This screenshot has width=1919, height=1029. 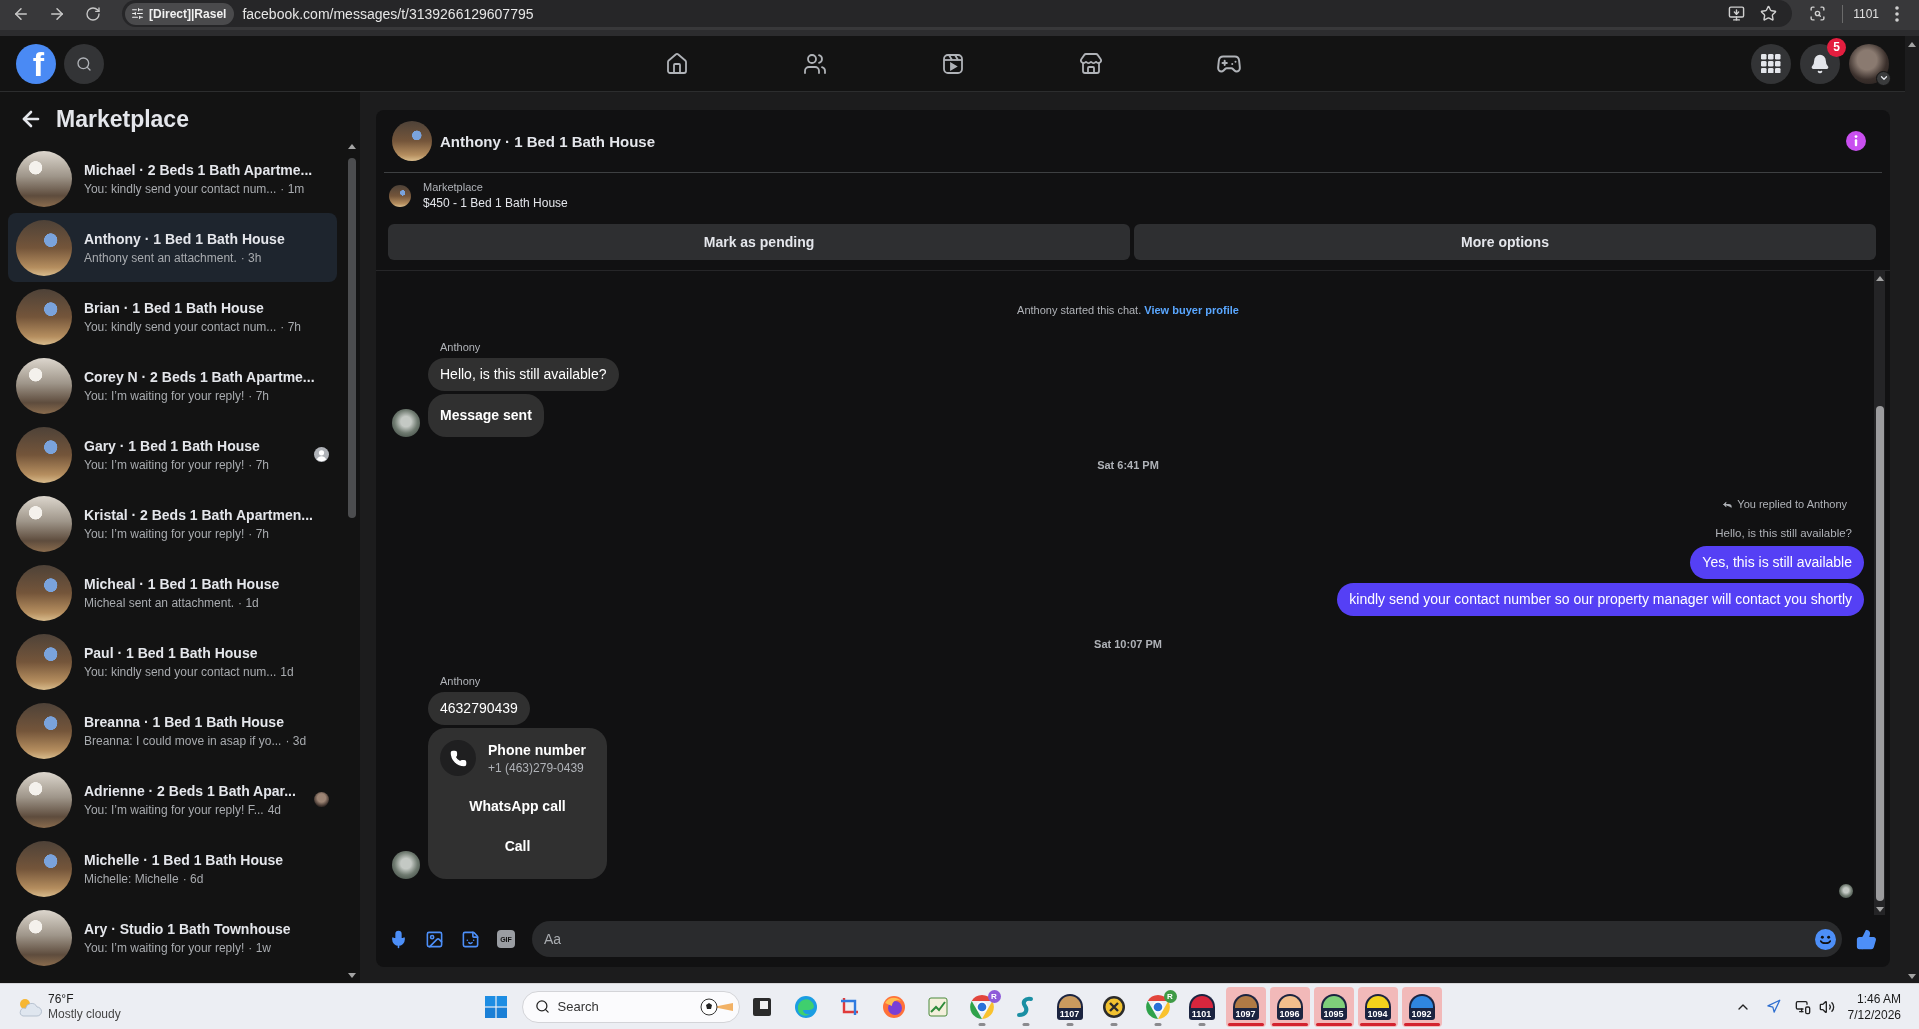 I want to click on sticker-icon, so click(x=470, y=939).